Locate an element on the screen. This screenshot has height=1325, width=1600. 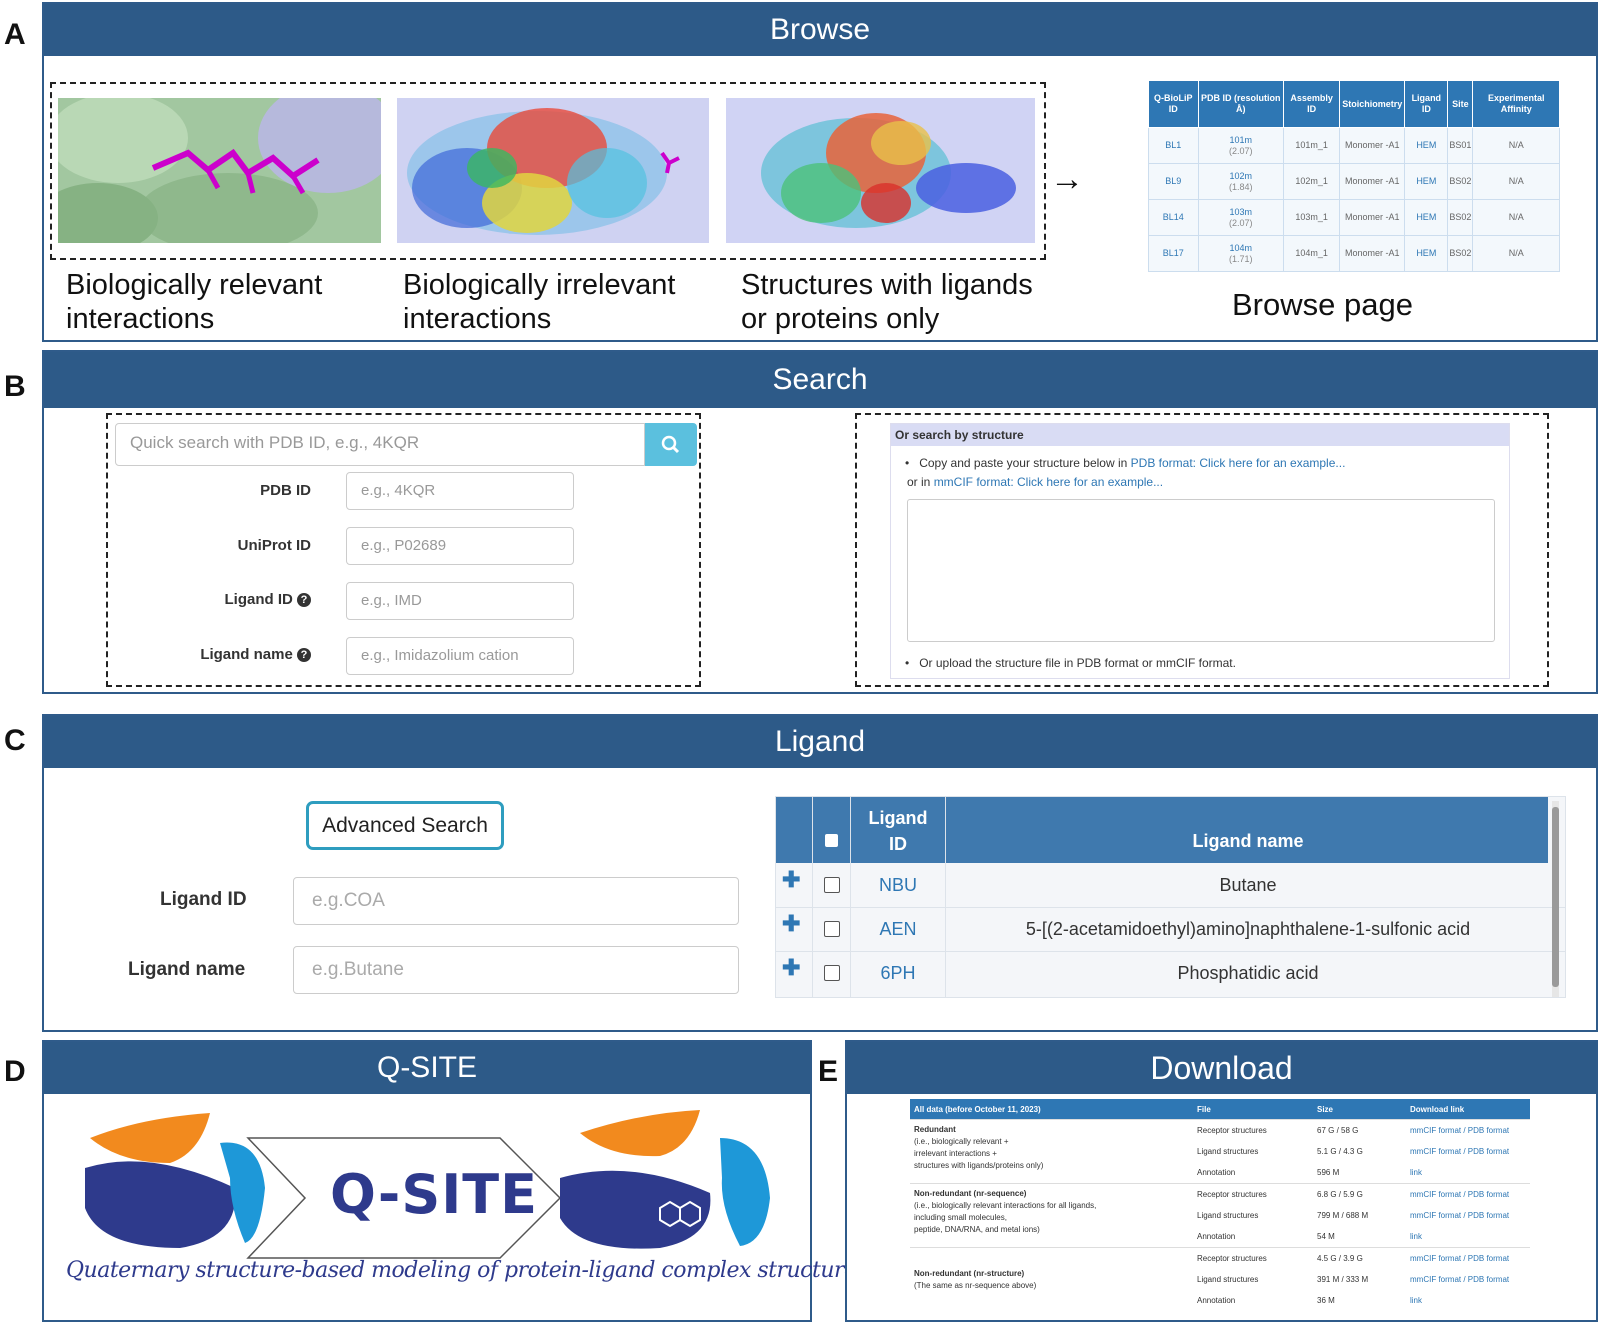
select-all-checkbox is located at coordinates (831, 840).